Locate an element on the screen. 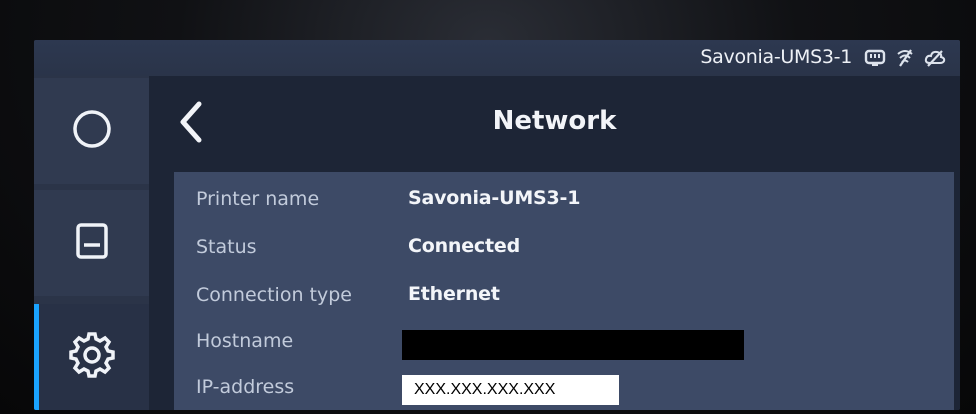 The height and width of the screenshot is (414, 976). active-indicator is located at coordinates (36, 357).